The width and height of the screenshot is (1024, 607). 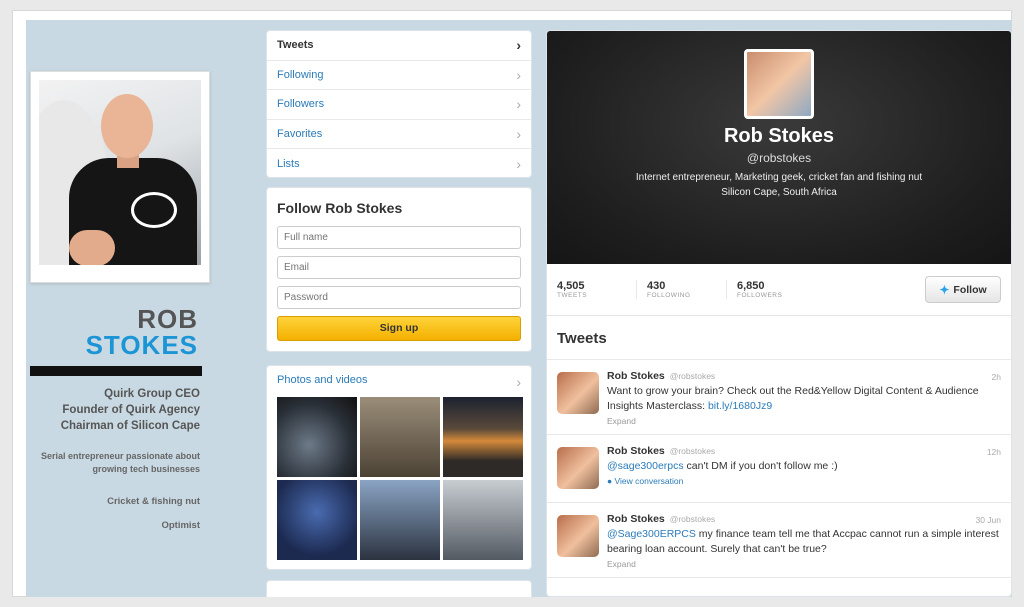 I want to click on stat-following: 430 FOLLOWING, so click(x=687, y=289).